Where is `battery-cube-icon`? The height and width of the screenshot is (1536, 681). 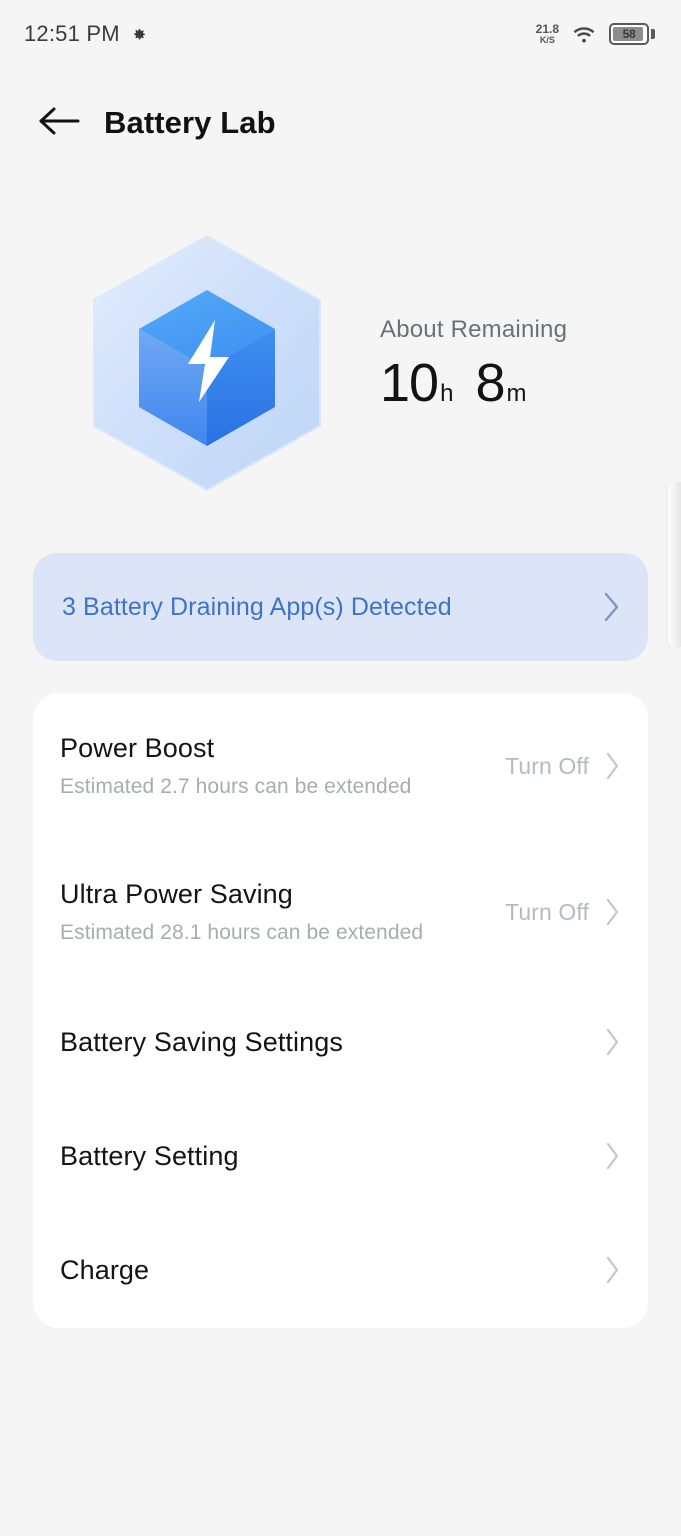
battery-cube-icon is located at coordinates (207, 363).